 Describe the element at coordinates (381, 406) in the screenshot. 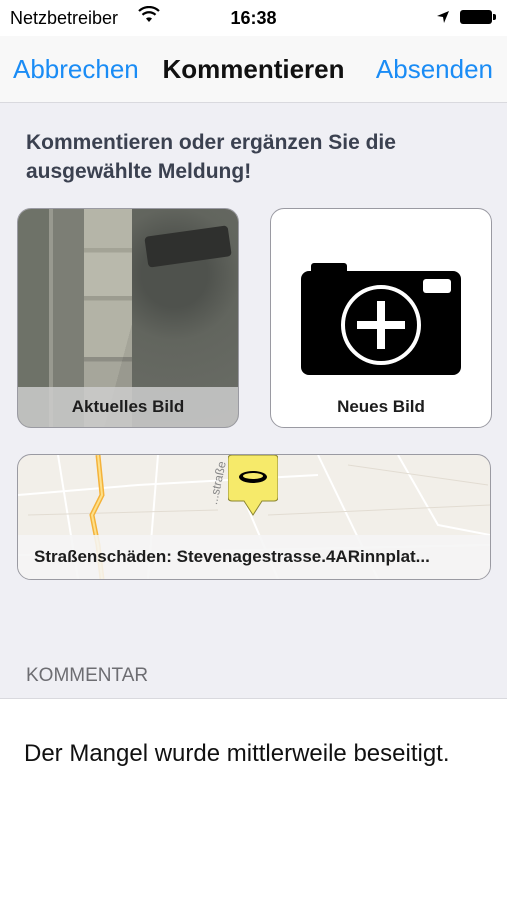

I see `new-photo-label: Neues Bild` at that location.